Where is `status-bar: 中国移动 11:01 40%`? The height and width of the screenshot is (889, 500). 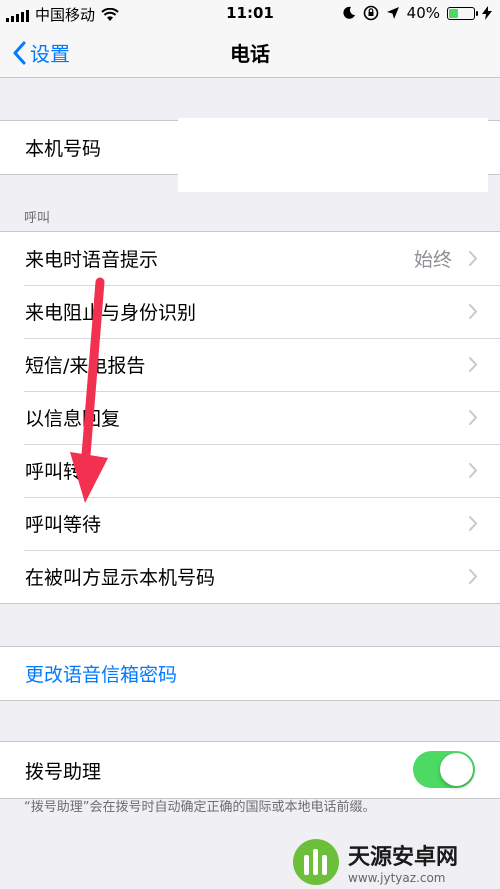
status-bar: 中国移动 11:01 40% is located at coordinates (250, 13).